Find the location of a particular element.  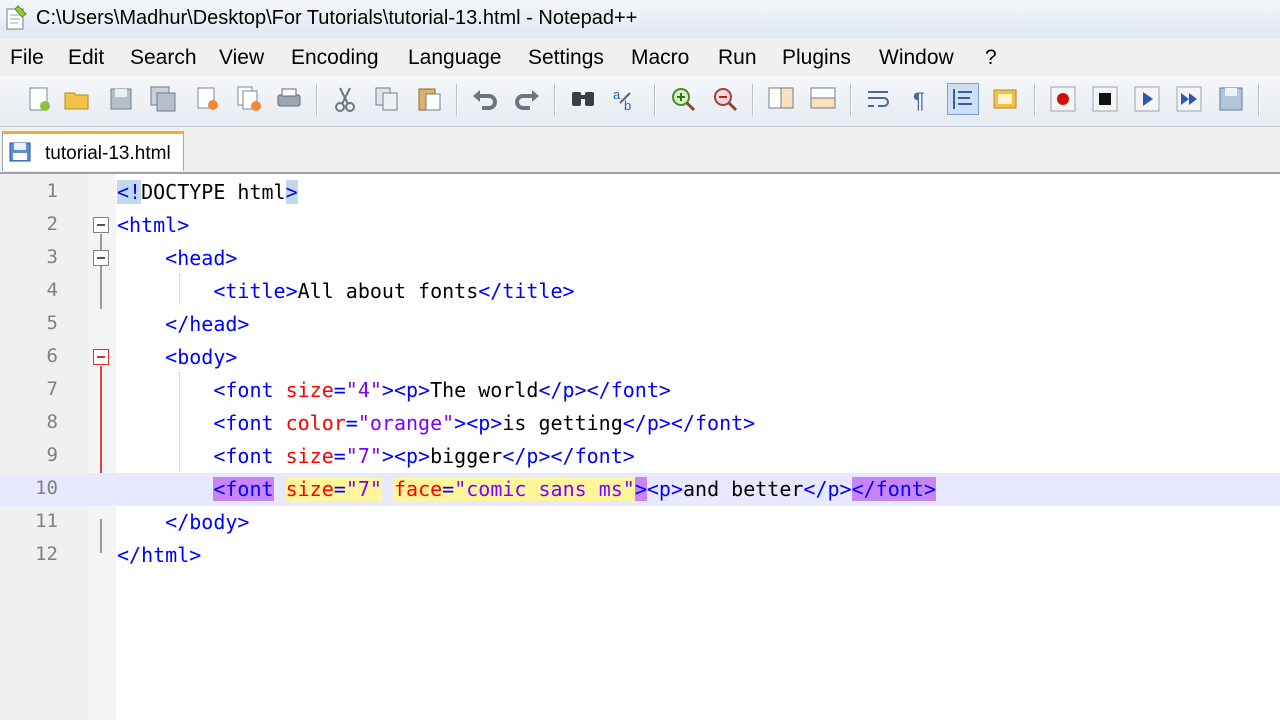

toolbar: ab ¶ is located at coordinates (640, 101).